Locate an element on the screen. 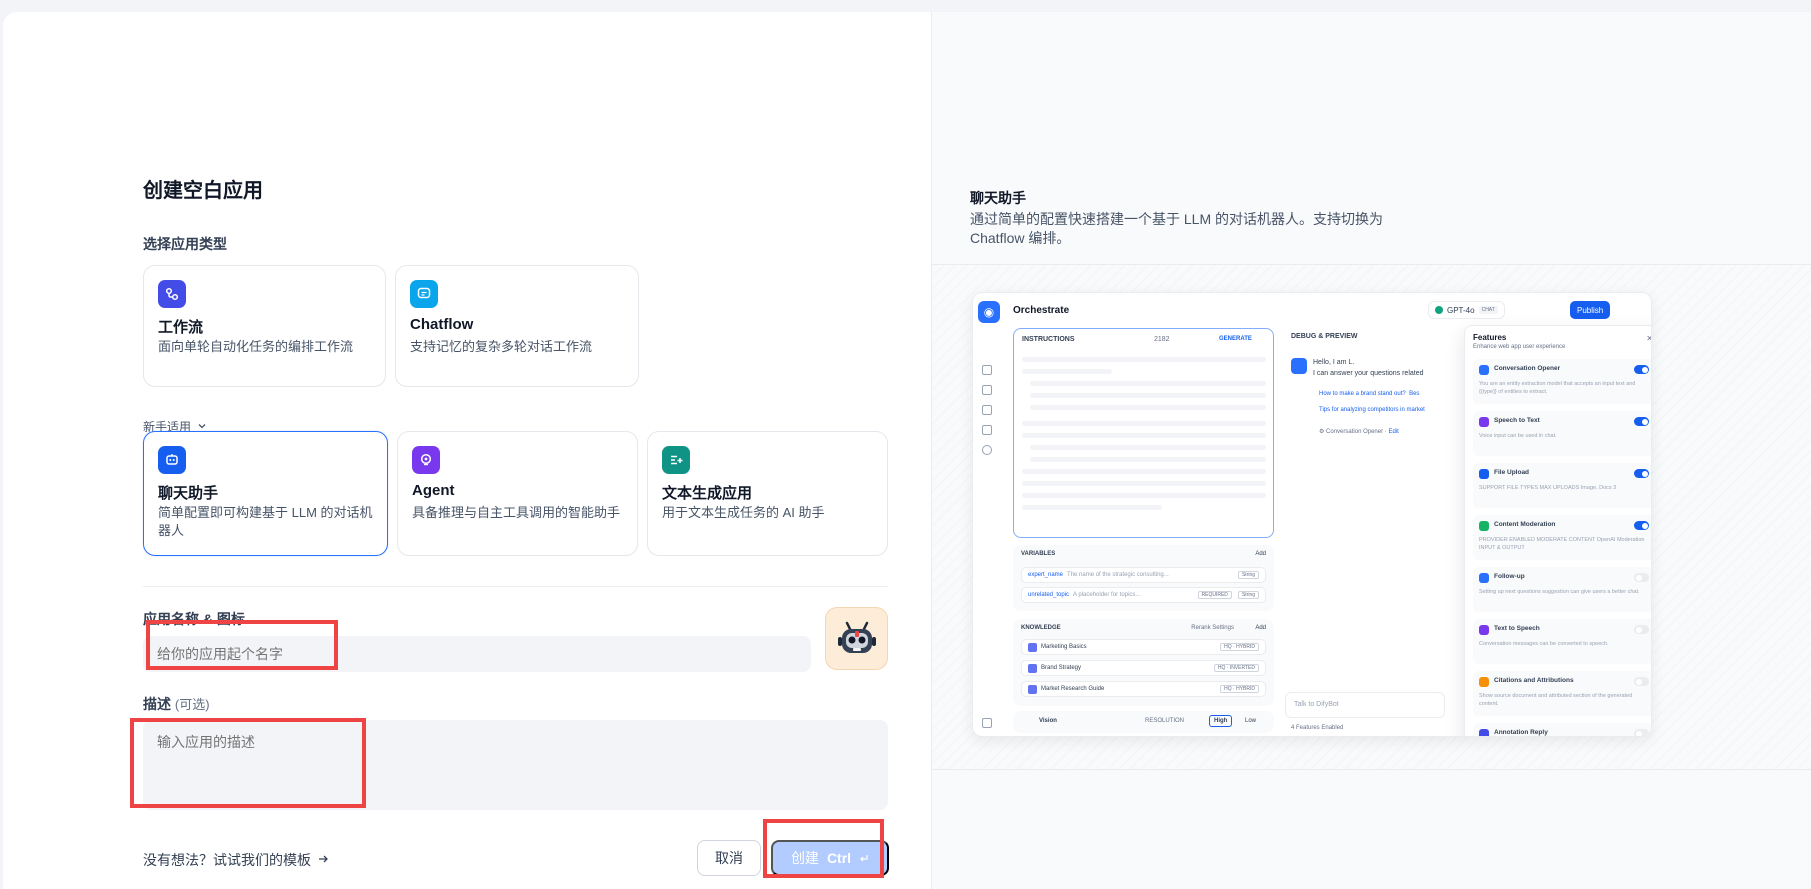  app-type-text-generation: 文本生成应用 用于文本生成任务的 AI 助手 is located at coordinates (767, 493).